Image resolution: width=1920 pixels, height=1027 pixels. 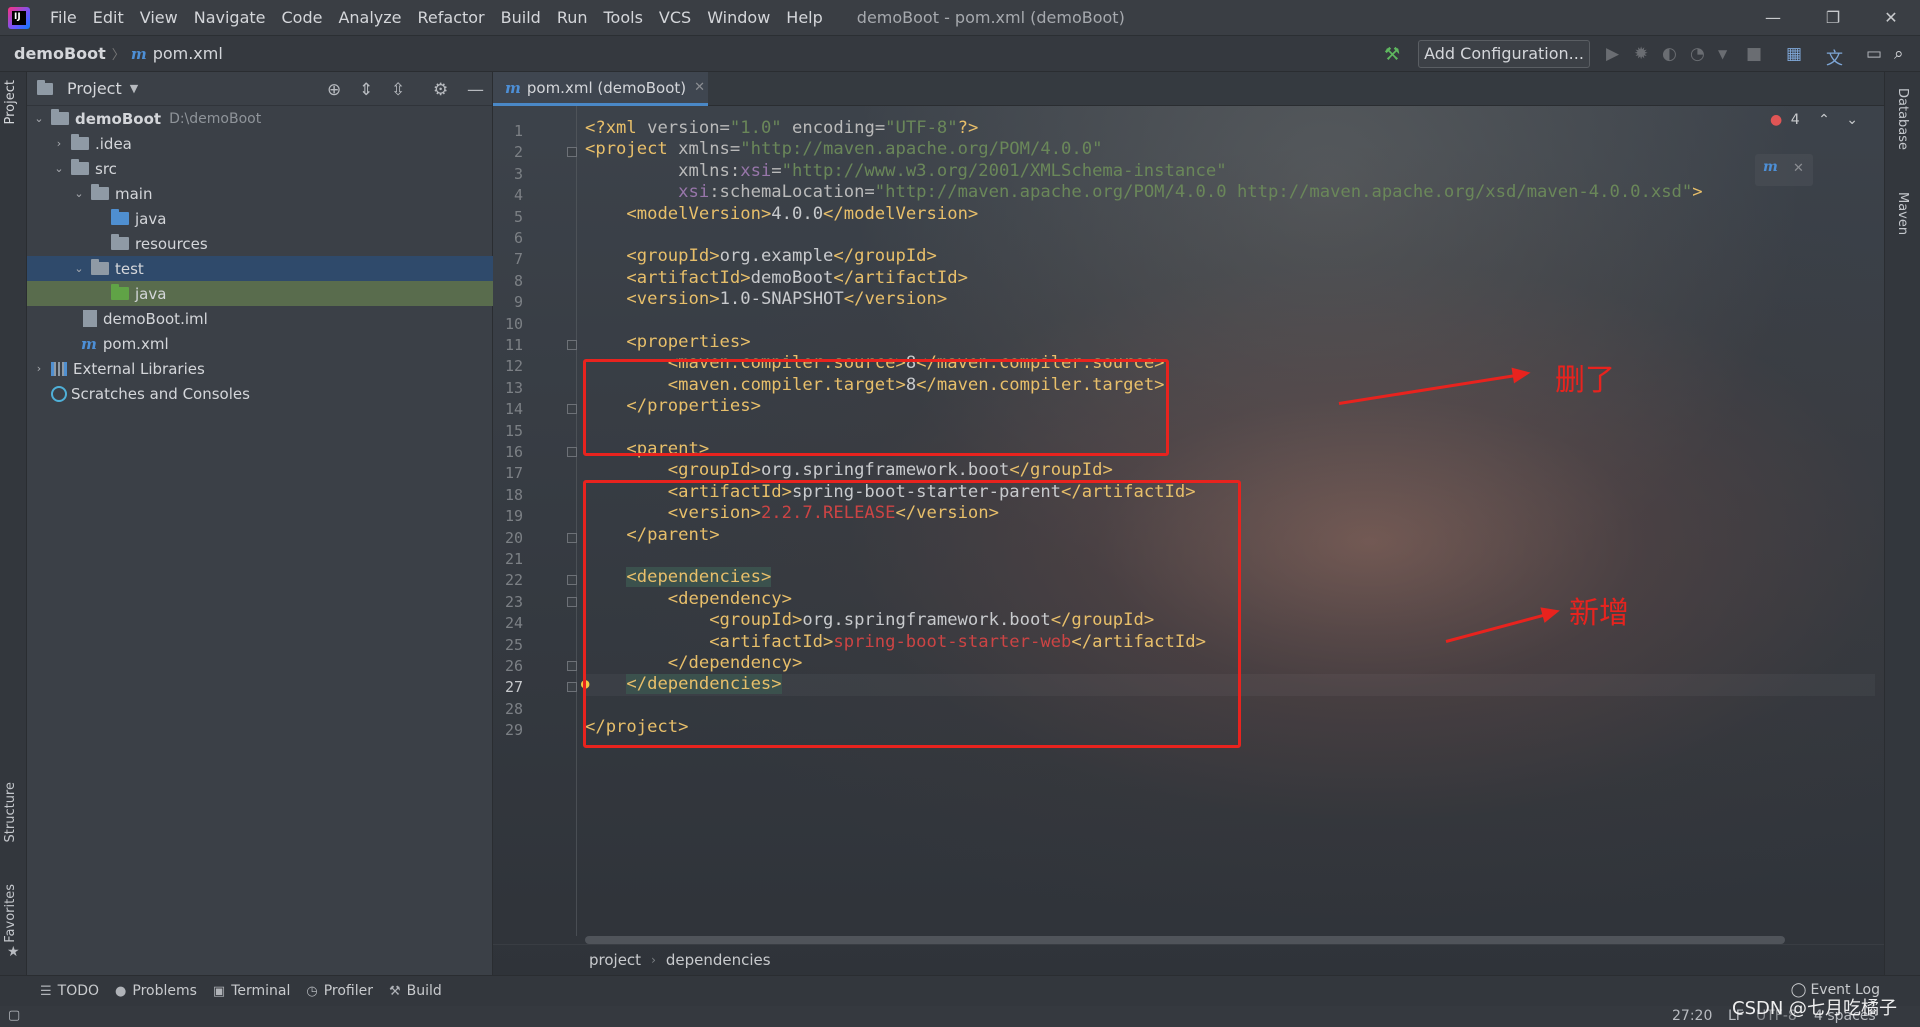 I want to click on module-folder-icon, so click(x=60, y=117).